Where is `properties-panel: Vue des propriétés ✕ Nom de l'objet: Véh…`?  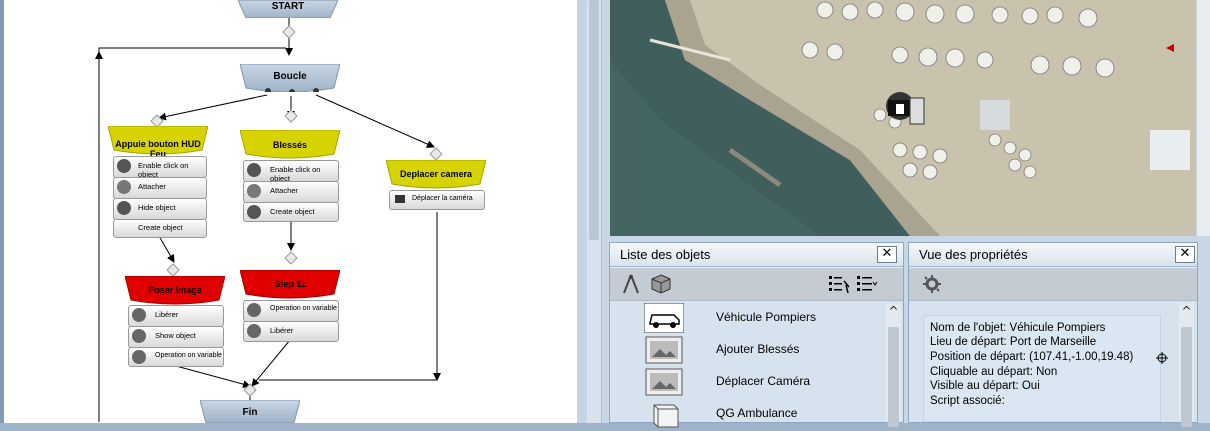
properties-panel: Vue des propriétés ✕ Nom de l'objet: Véh… is located at coordinates (1053, 334).